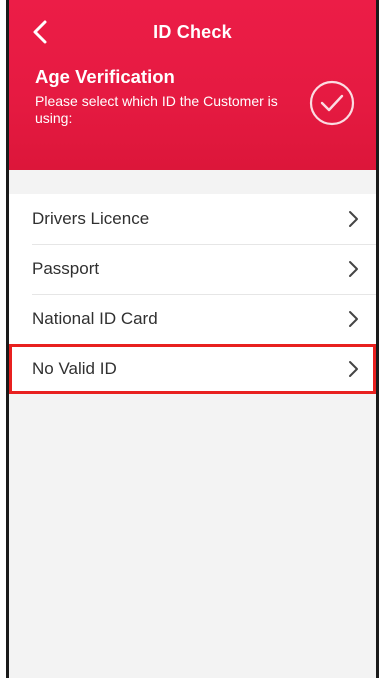  I want to click on page-title: ID Check, so click(192, 32).